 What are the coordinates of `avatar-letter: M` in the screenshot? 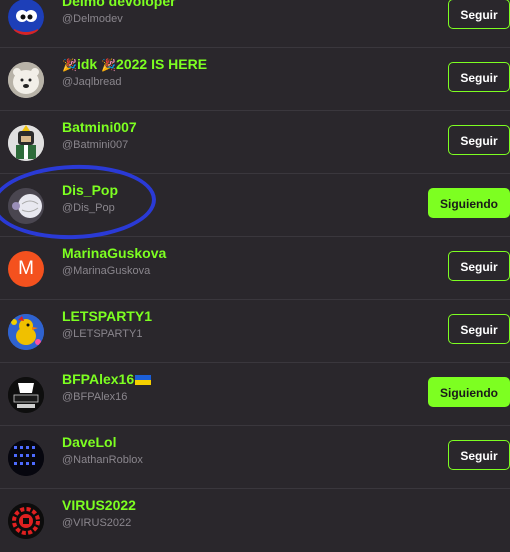 It's located at (26, 268).